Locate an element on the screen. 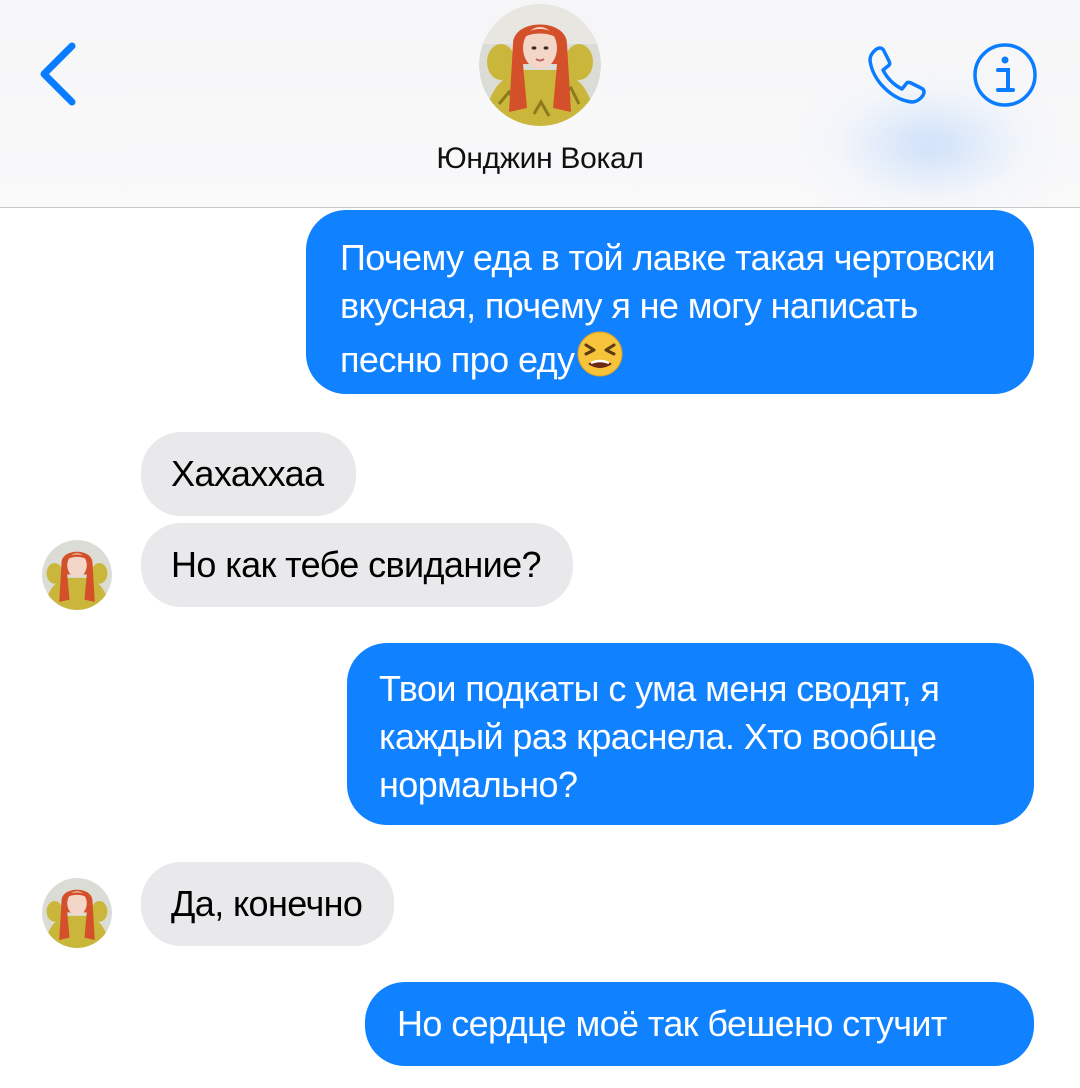 This screenshot has height=1088, width=1080. info-button is located at coordinates (1005, 75).